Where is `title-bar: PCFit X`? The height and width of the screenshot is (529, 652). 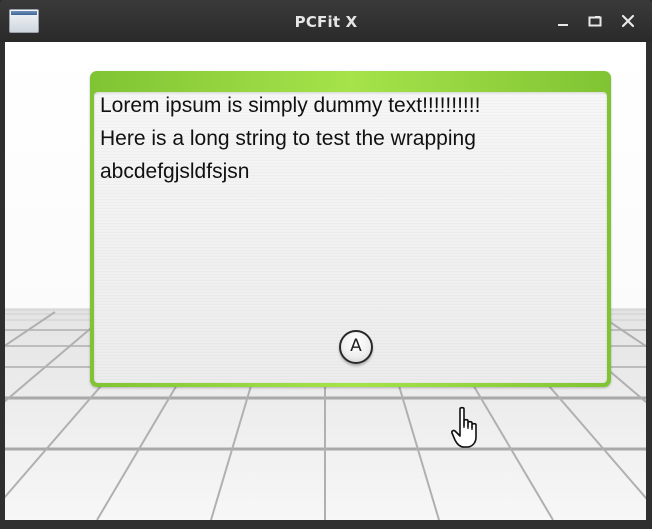
title-bar: PCFit X is located at coordinates (326, 21).